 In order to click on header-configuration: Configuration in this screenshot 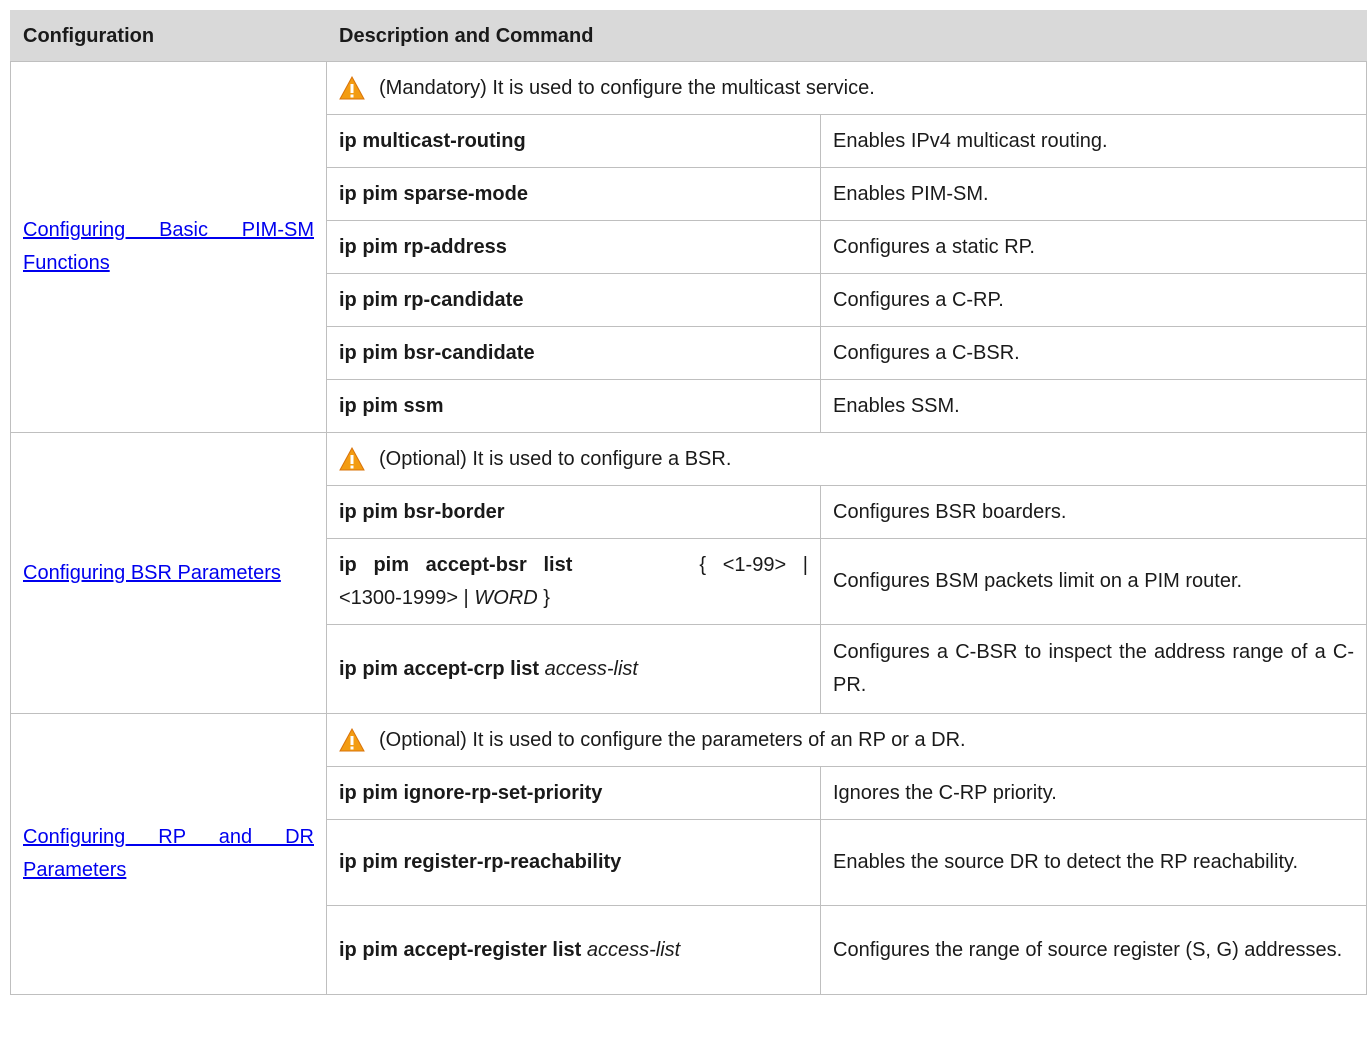, I will do `click(168, 36)`.